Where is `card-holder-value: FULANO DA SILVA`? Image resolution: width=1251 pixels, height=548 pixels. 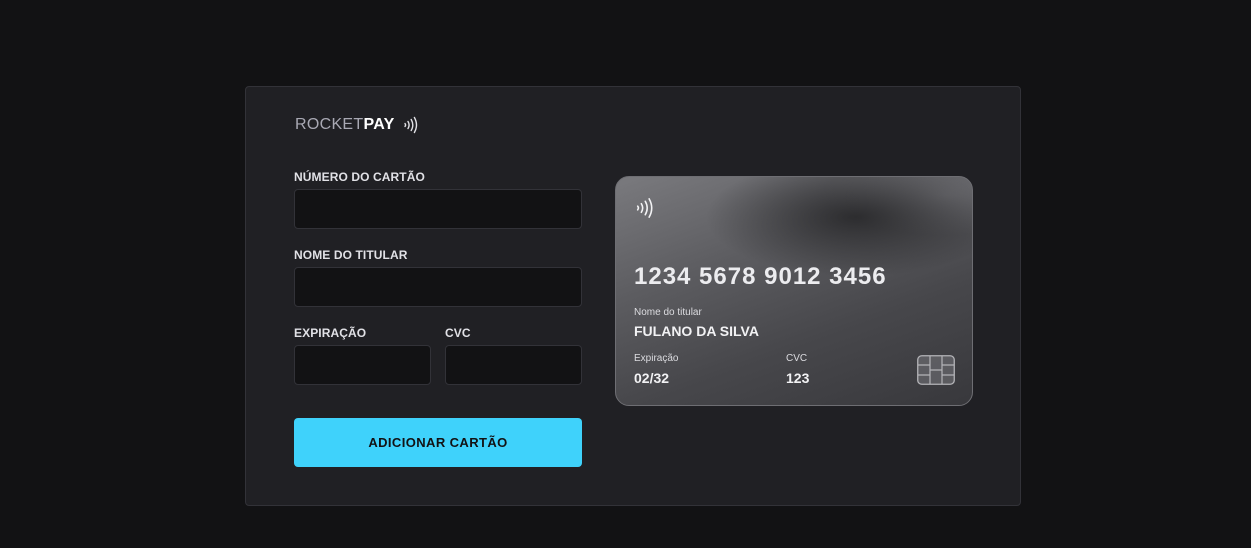 card-holder-value: FULANO DA SILVA is located at coordinates (696, 331).